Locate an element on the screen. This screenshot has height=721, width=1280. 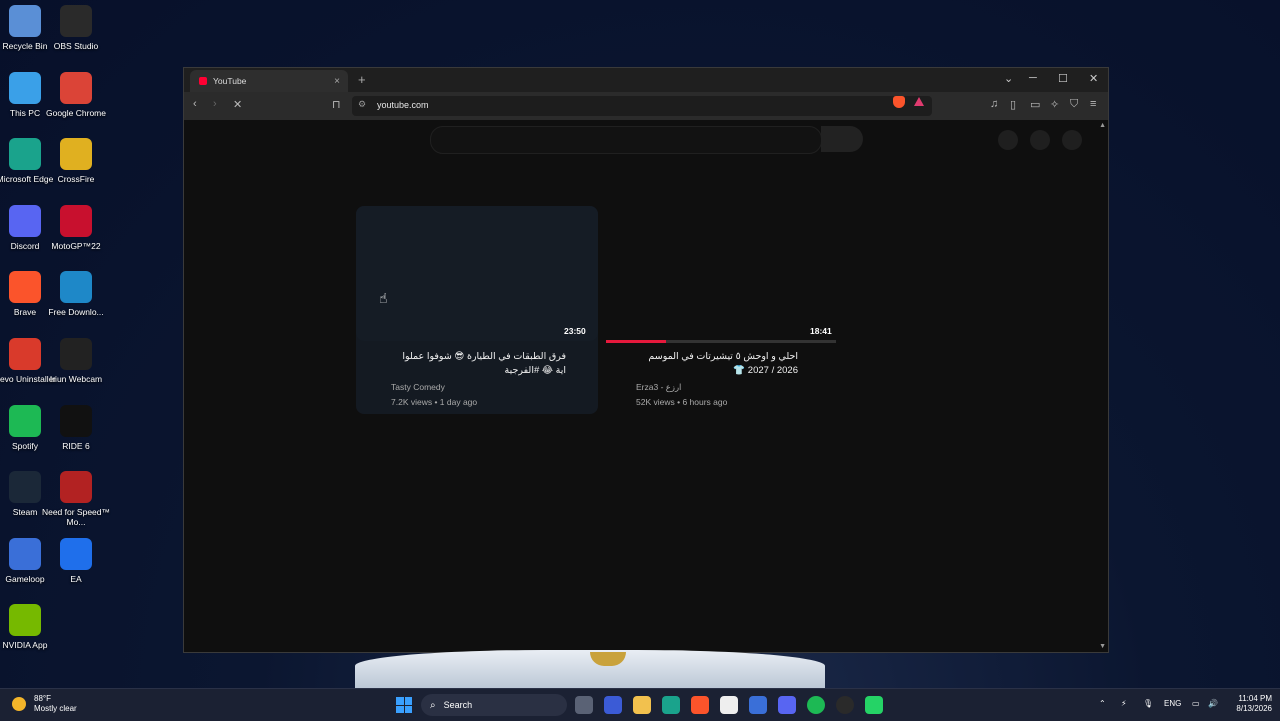
weather-moon-icon is located at coordinates (19, 704).